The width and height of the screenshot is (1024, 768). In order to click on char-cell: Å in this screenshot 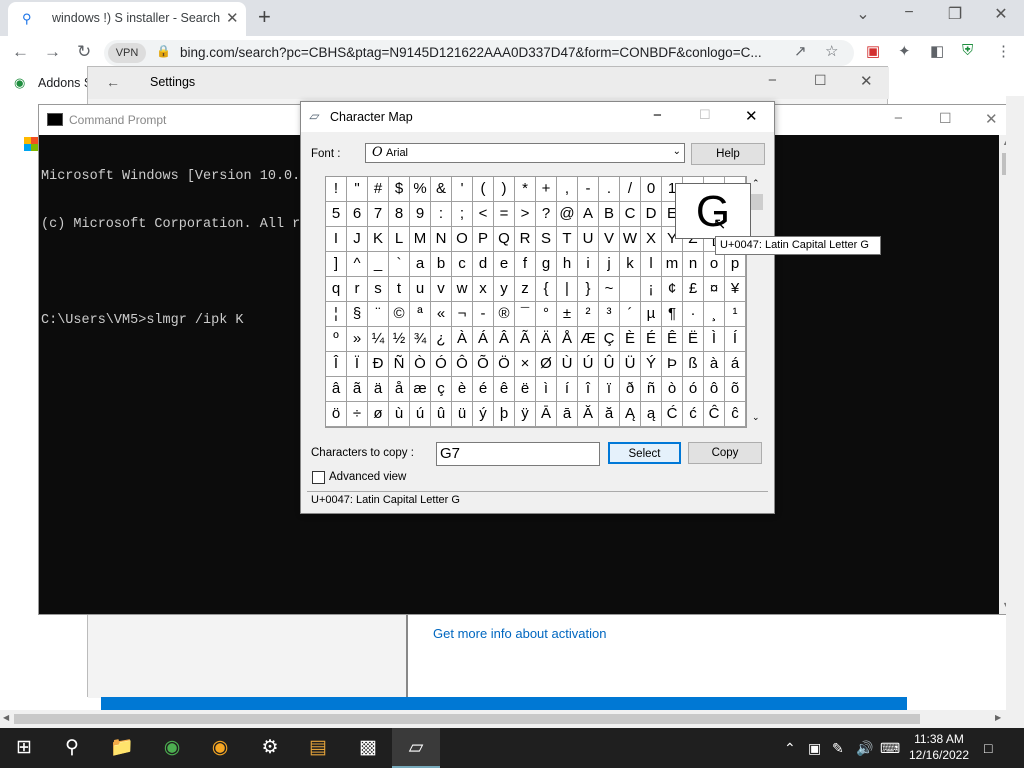, I will do `click(567, 339)`.